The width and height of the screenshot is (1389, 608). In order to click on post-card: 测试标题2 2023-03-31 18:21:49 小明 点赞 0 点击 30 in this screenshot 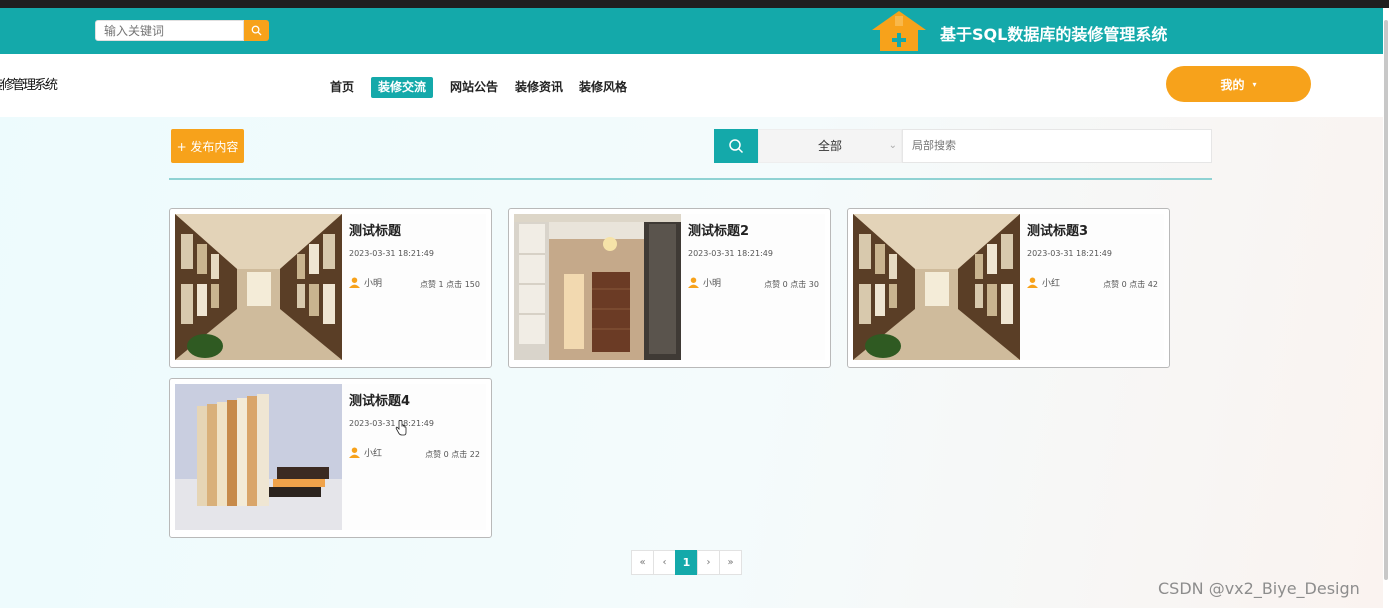, I will do `click(669, 288)`.